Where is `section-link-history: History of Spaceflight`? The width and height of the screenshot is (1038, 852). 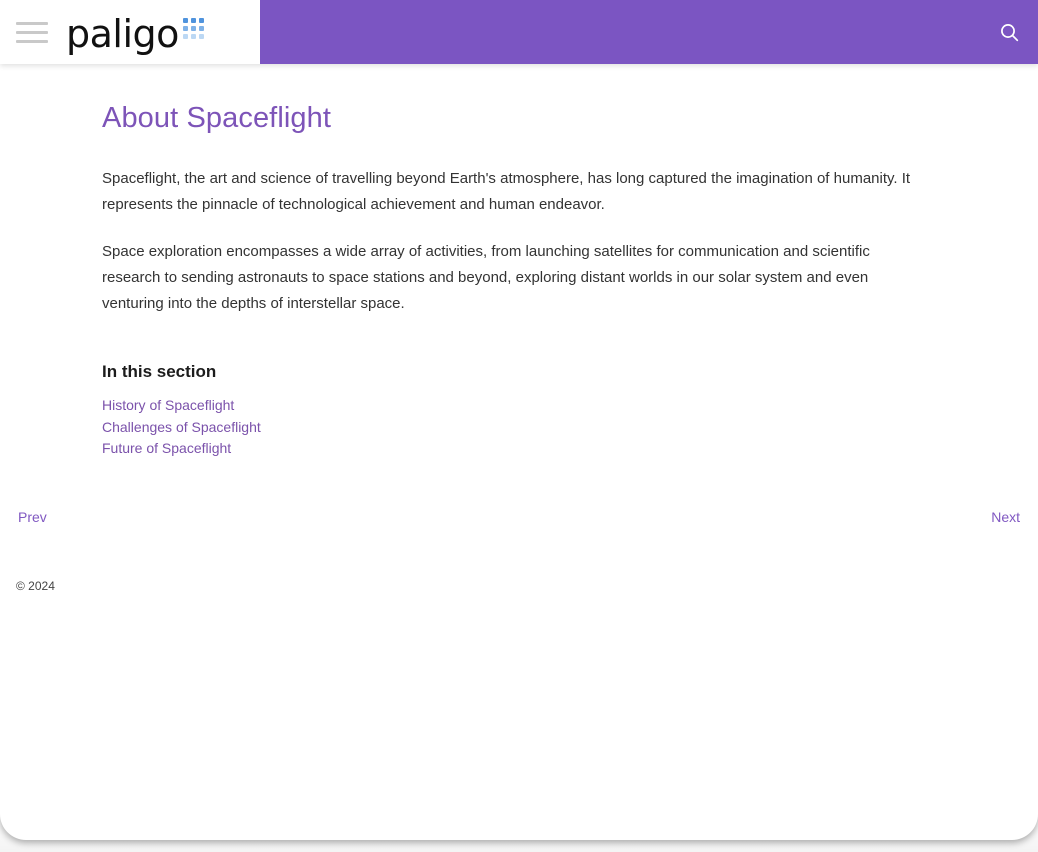
section-link-history: History of Spaceflight is located at coordinates (168, 406).